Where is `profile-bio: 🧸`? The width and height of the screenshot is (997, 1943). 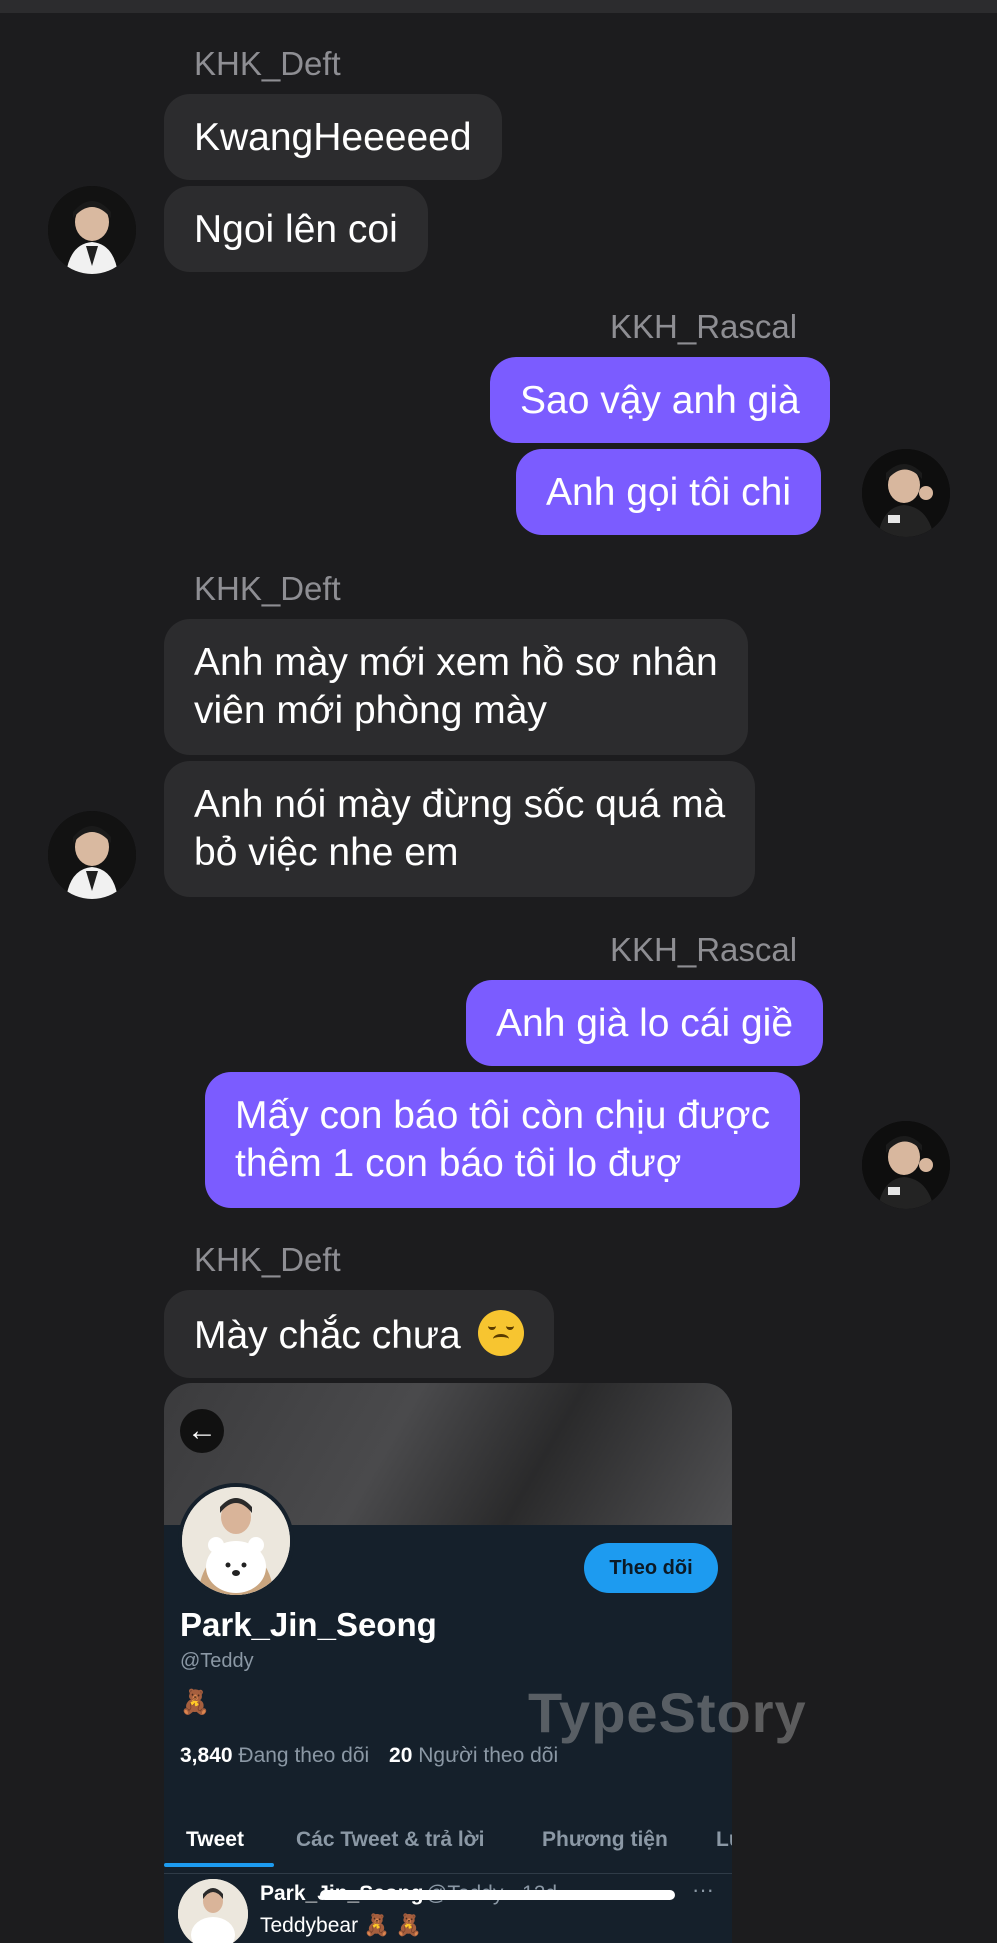 profile-bio: 🧸 is located at coordinates (195, 1702).